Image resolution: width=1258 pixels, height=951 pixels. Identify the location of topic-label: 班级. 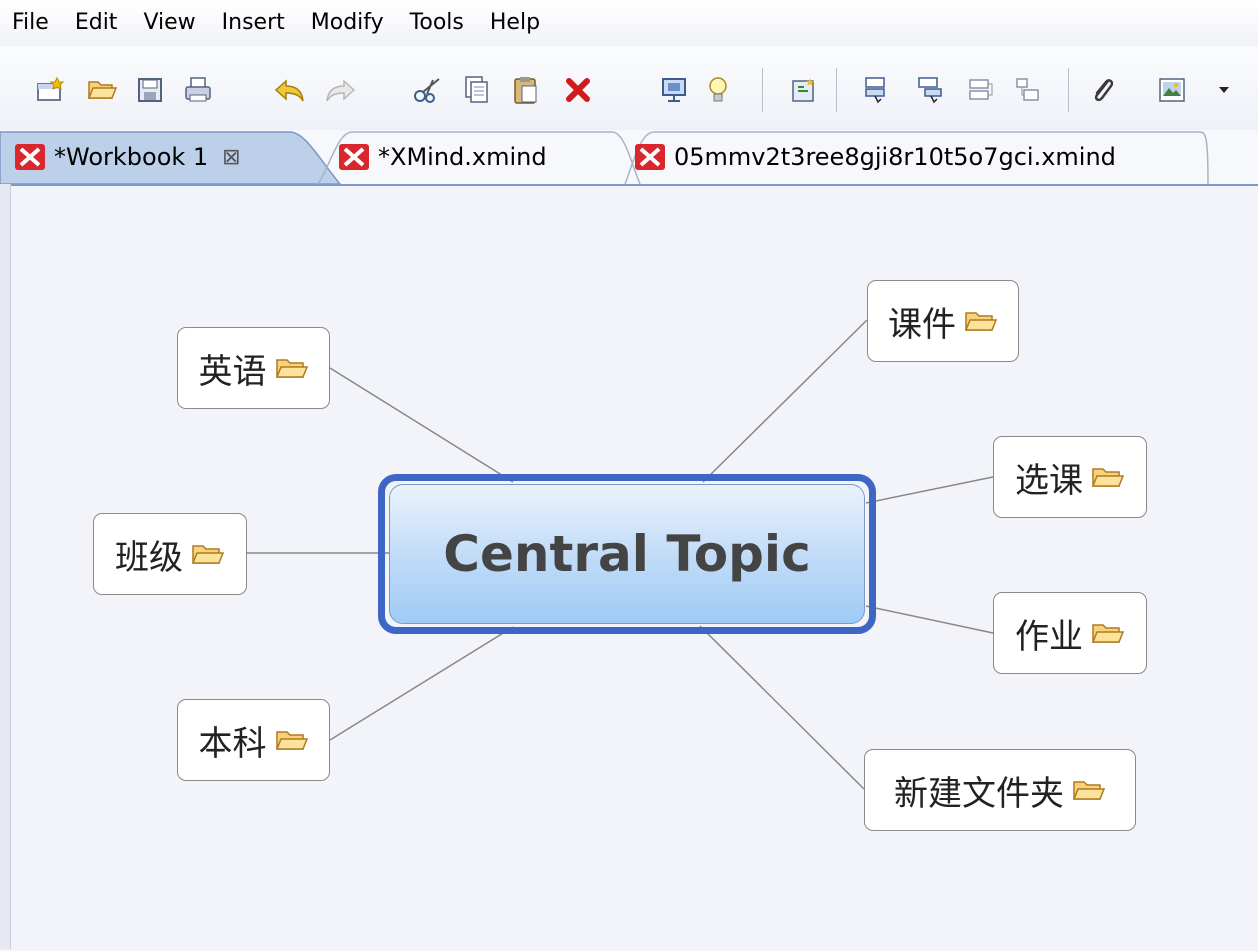
(149, 557).